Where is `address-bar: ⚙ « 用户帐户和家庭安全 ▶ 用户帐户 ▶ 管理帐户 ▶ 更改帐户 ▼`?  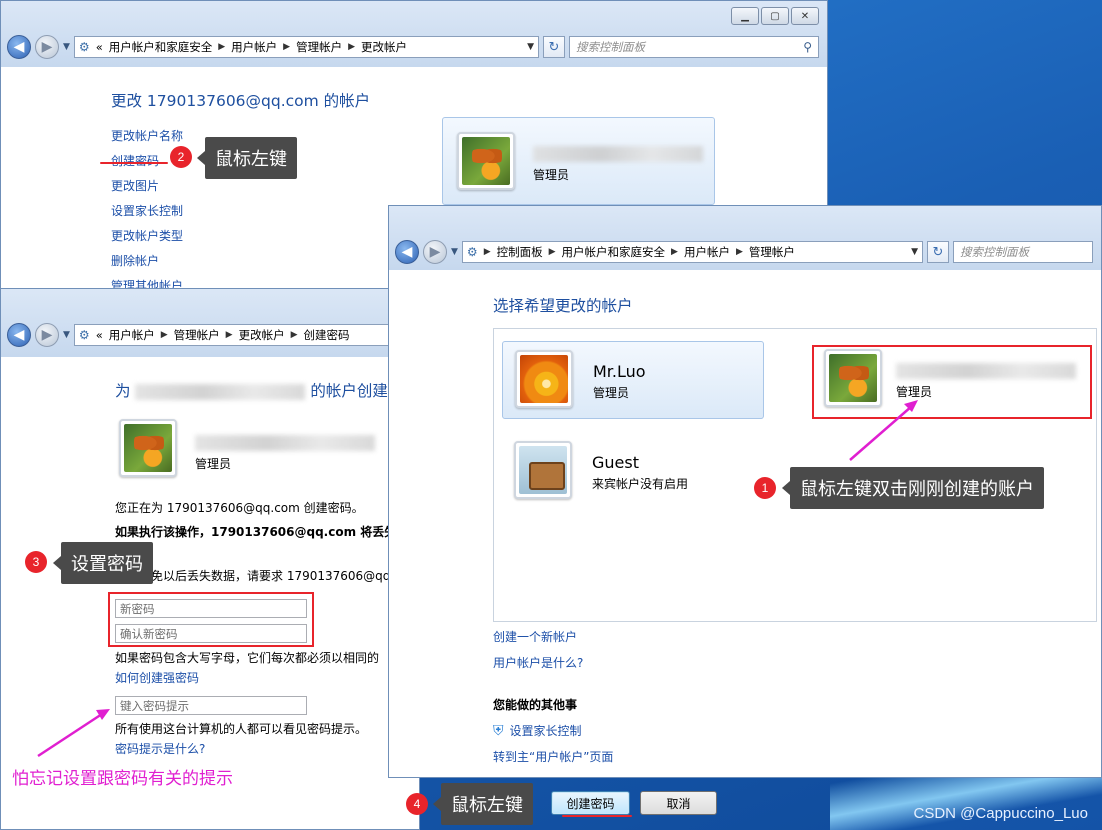
address-bar: ⚙ « 用户帐户和家庭安全 ▶ 用户帐户 ▶ 管理帐户 ▶ 更改帐户 ▼ is located at coordinates (306, 47).